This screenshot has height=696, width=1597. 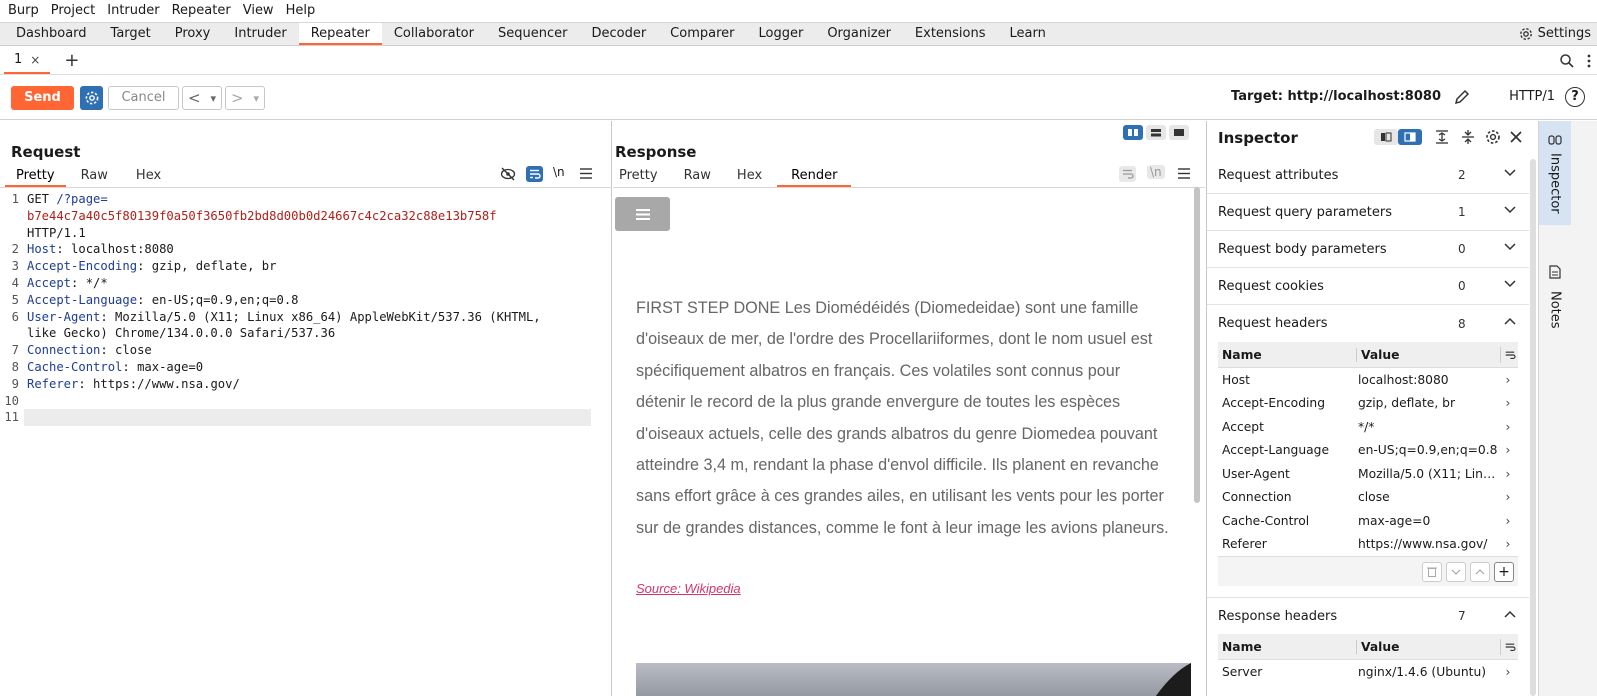 I want to click on menu-burp: Burp, so click(x=23, y=11).